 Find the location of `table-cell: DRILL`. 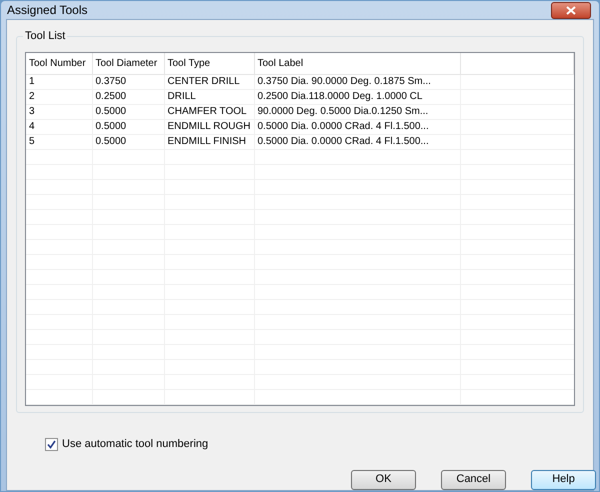

table-cell: DRILL is located at coordinates (209, 96).